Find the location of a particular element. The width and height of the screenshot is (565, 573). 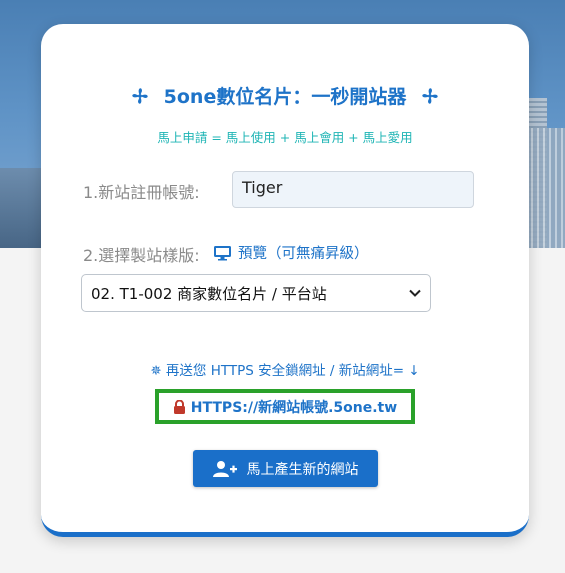

create-site-button: 馬上產生新的網站 is located at coordinates (285, 468).